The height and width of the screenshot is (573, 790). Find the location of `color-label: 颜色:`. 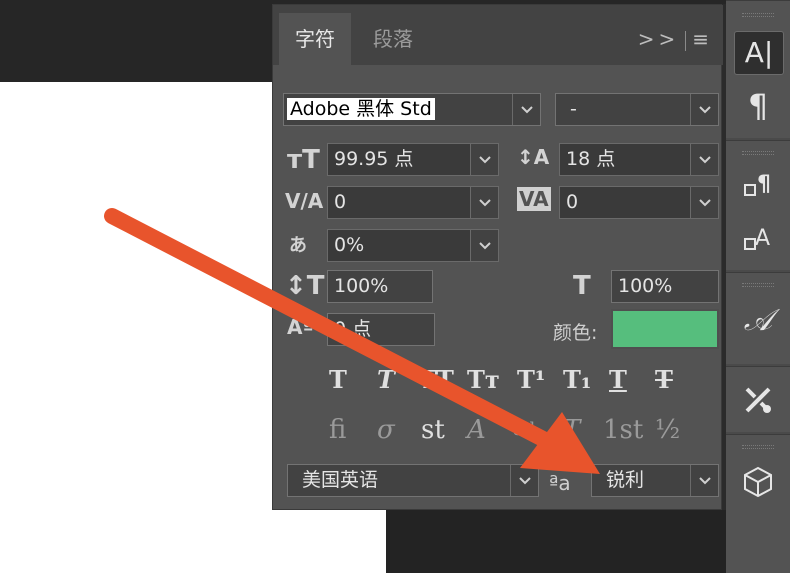

color-label: 颜色: is located at coordinates (575, 333).